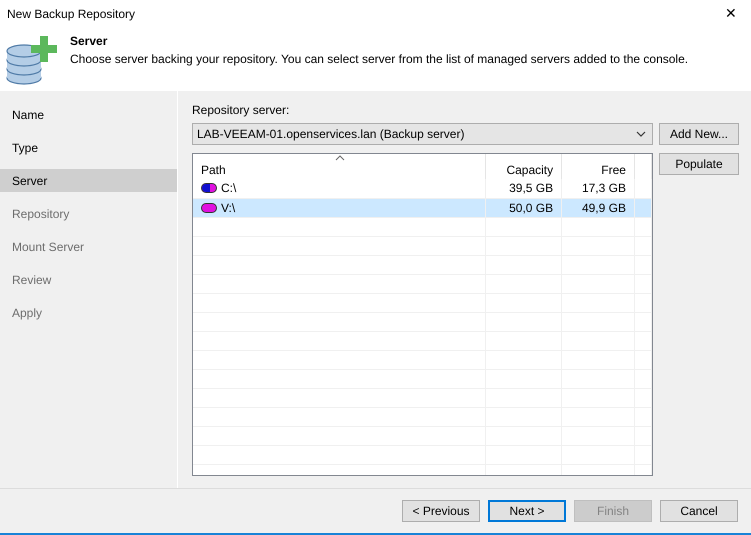 Image resolution: width=751 pixels, height=535 pixels. Describe the element at coordinates (613, 169) in the screenshot. I see `column-header: Free` at that location.